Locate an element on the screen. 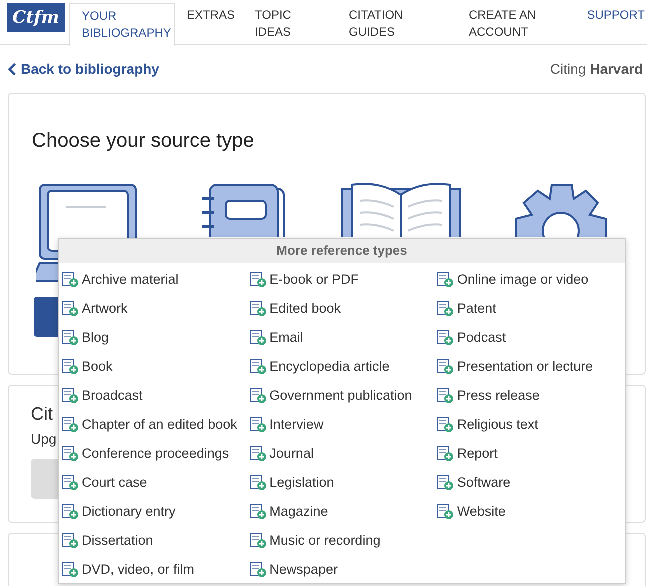 The width and height of the screenshot is (654, 586). card-title: Choose your source type is located at coordinates (144, 141).